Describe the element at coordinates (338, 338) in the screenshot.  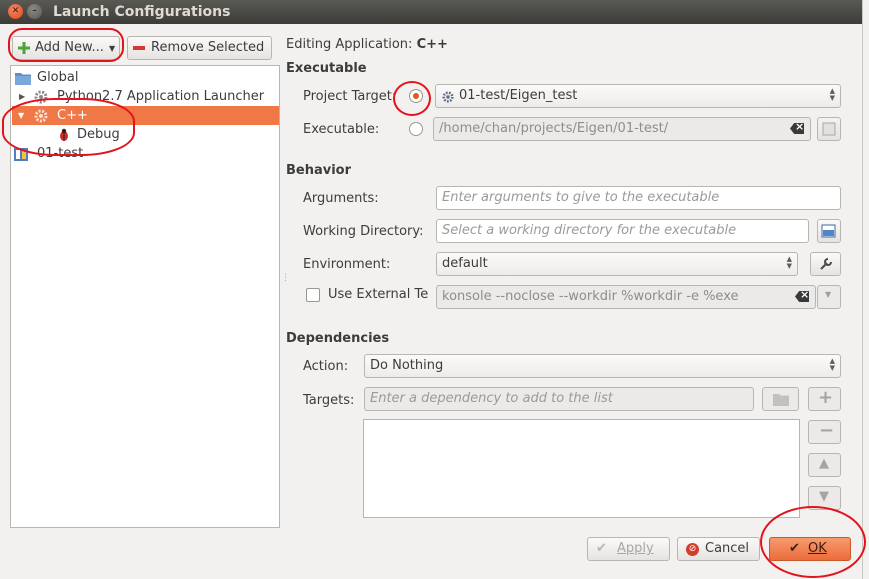
I see `dependencies-header: Dependencies` at that location.